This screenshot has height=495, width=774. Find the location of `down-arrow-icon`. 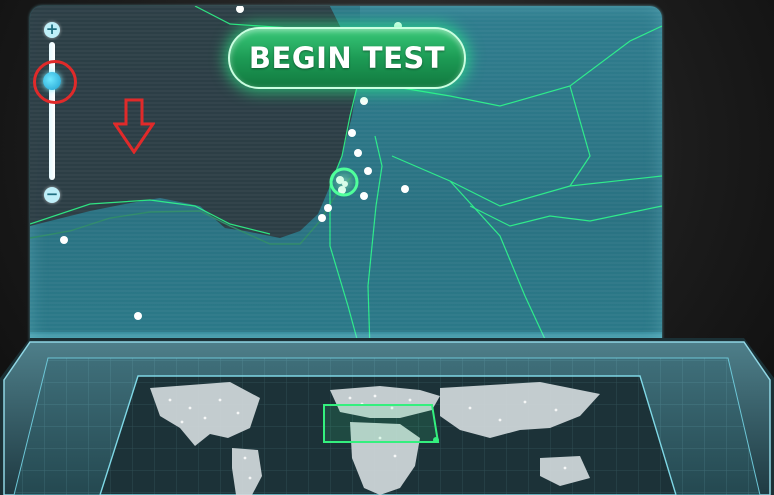

down-arrow-icon is located at coordinates (134, 126).